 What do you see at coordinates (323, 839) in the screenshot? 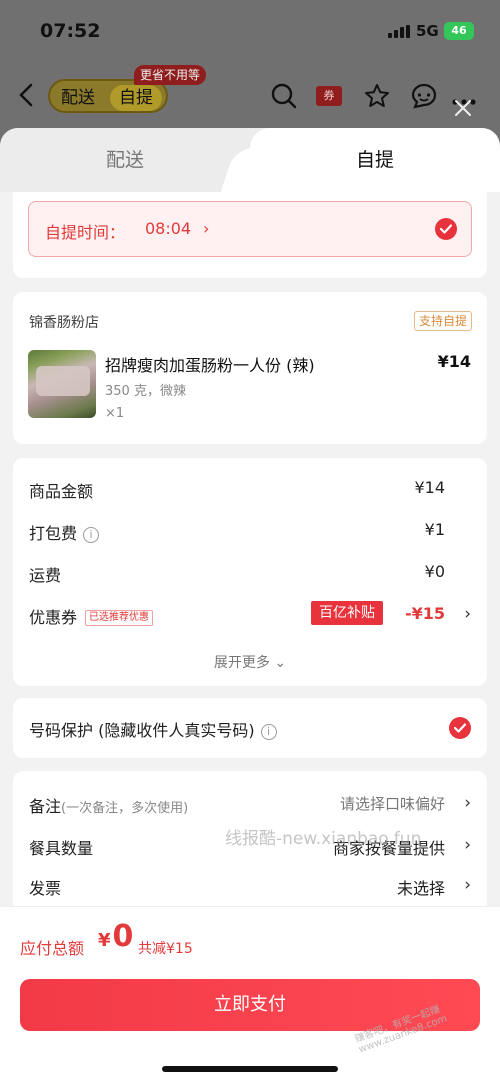
I see `watermark: 线报酷-new.xianbao.fun` at bounding box center [323, 839].